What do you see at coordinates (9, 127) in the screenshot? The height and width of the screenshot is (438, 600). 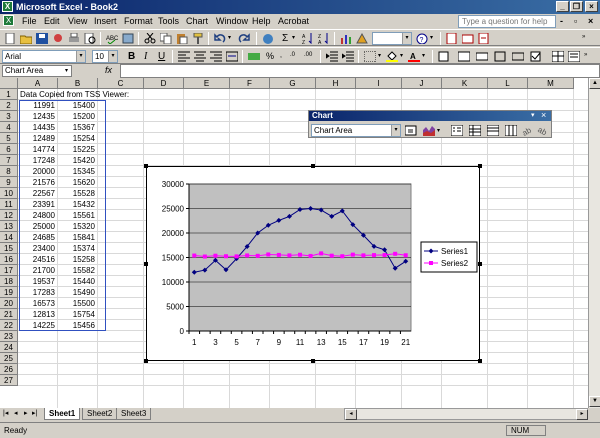 I see `row-header: 4` at bounding box center [9, 127].